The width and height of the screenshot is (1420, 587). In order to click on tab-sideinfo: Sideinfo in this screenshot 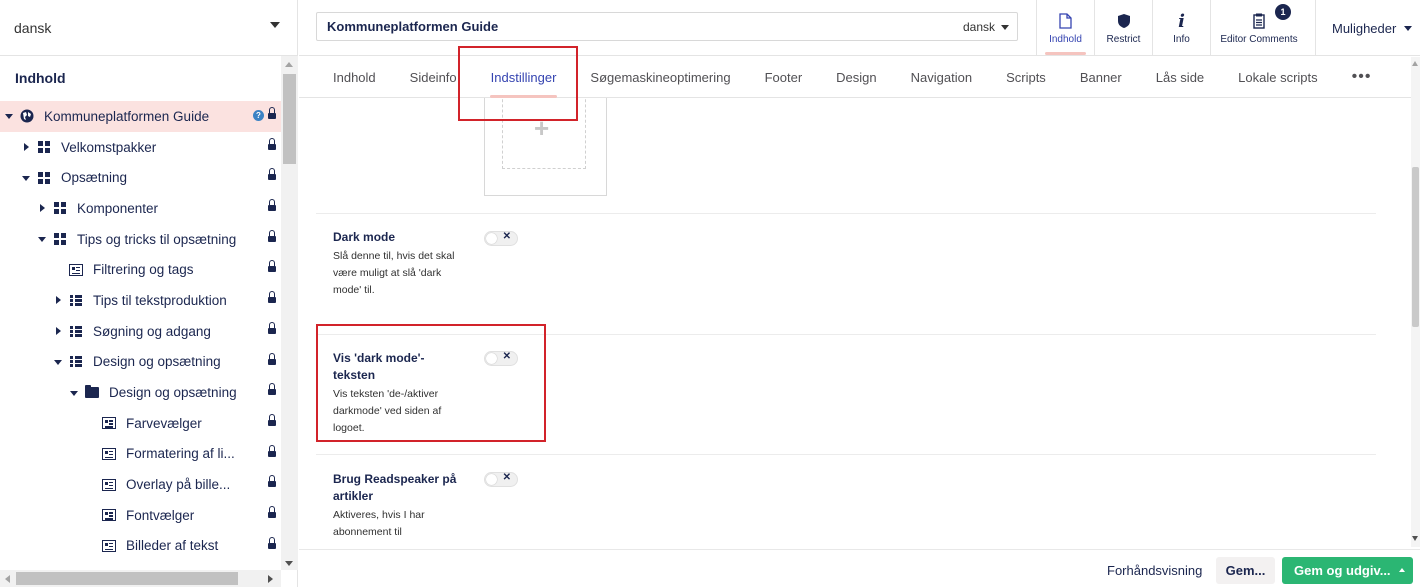, I will do `click(433, 77)`.